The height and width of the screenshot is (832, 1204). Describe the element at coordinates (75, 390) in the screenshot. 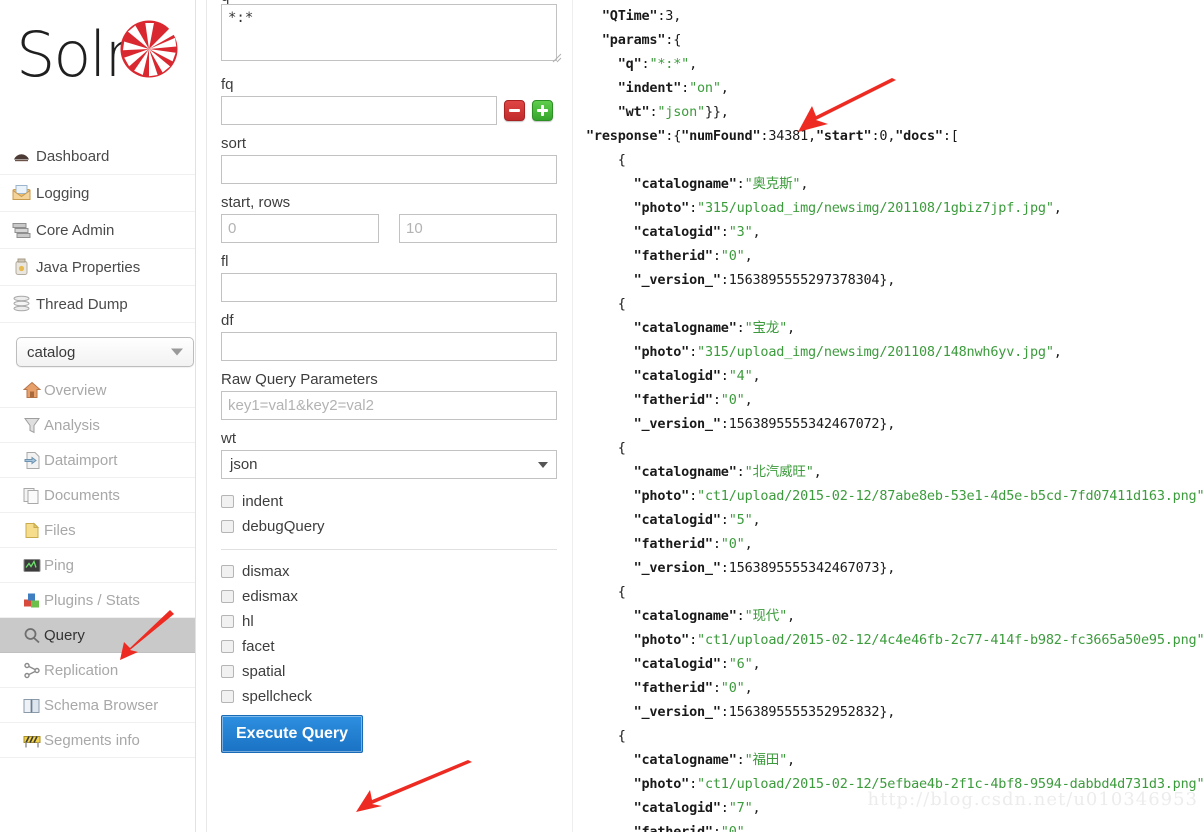

I see `sidebar-item-label: Overview` at that location.